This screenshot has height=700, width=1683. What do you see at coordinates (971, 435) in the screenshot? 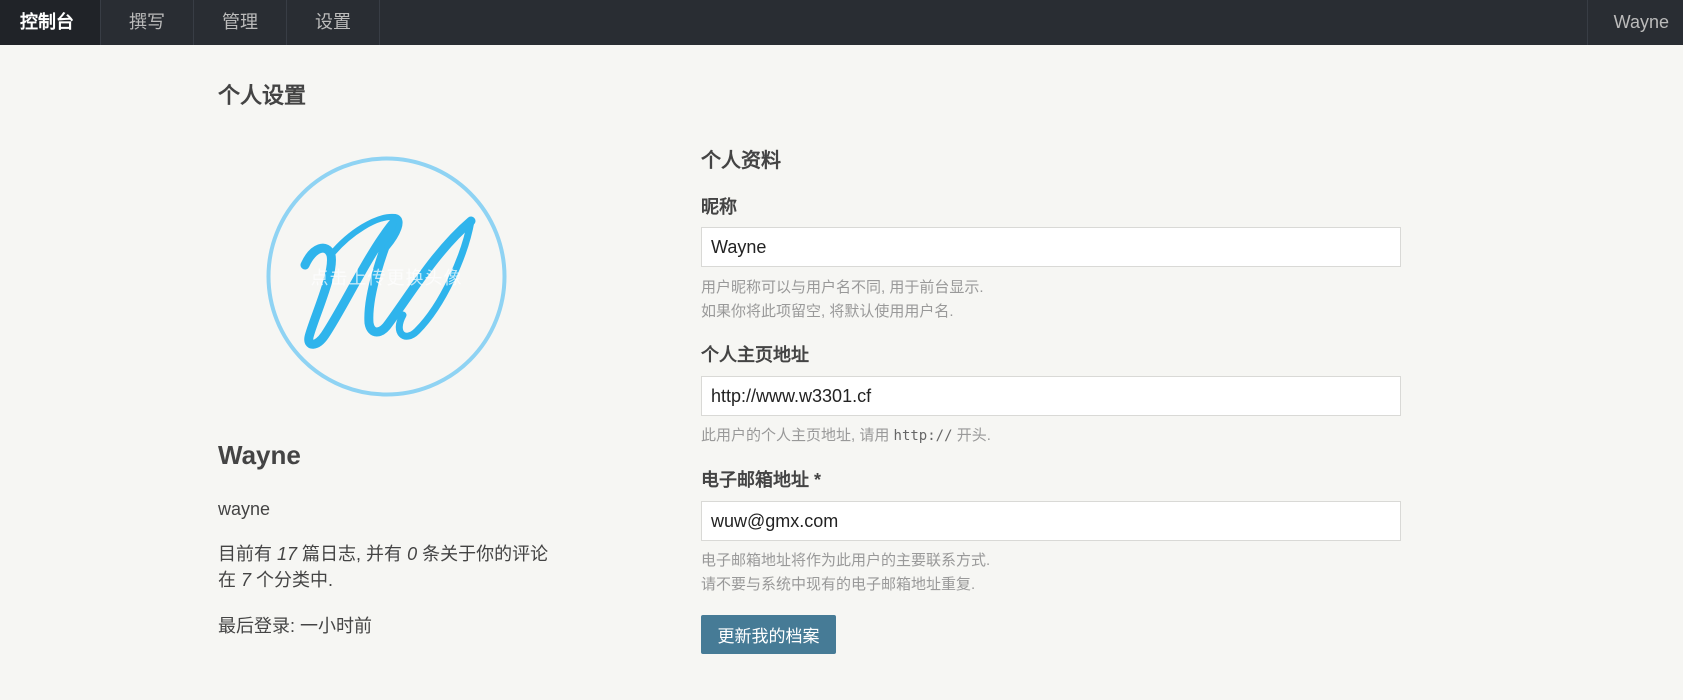
I see `description-text: 开头.` at bounding box center [971, 435].